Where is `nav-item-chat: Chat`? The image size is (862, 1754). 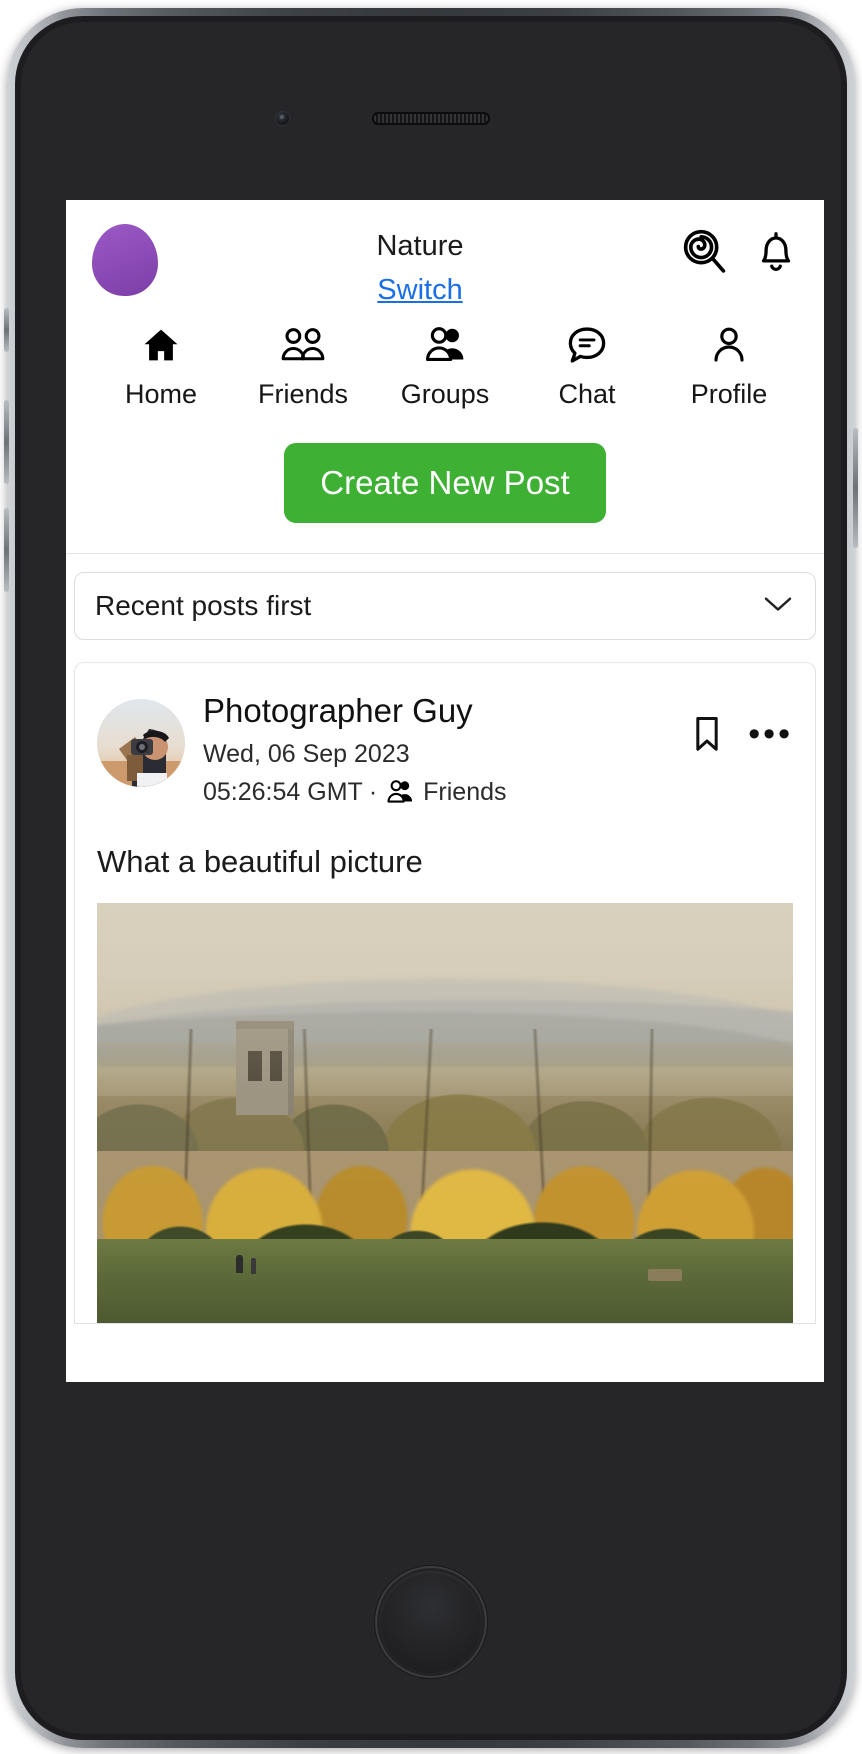 nav-item-chat: Chat is located at coordinates (587, 367).